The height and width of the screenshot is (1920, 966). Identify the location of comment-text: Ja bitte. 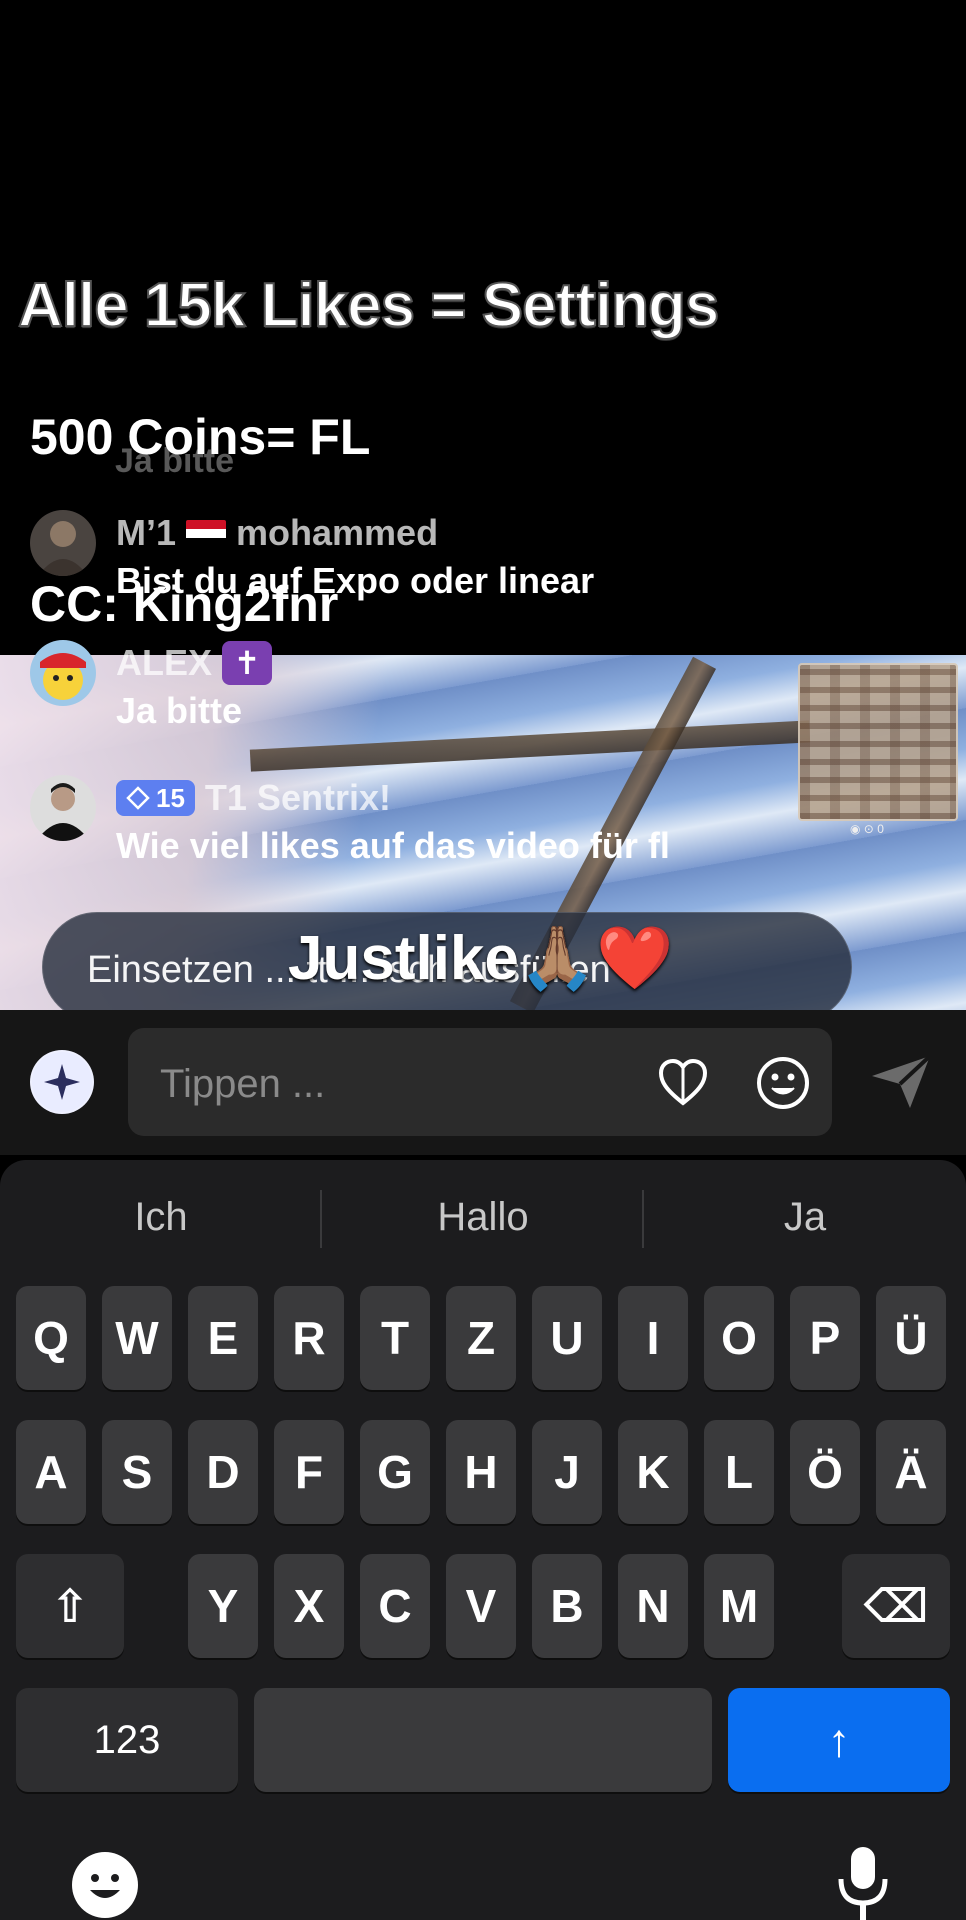
(179, 710).